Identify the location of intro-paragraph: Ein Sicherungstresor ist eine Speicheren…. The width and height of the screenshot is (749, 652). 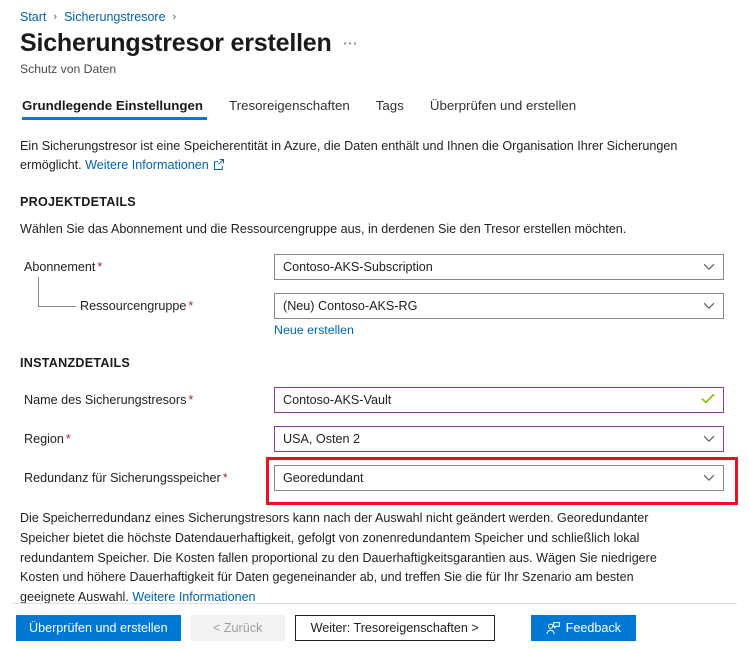
(360, 148).